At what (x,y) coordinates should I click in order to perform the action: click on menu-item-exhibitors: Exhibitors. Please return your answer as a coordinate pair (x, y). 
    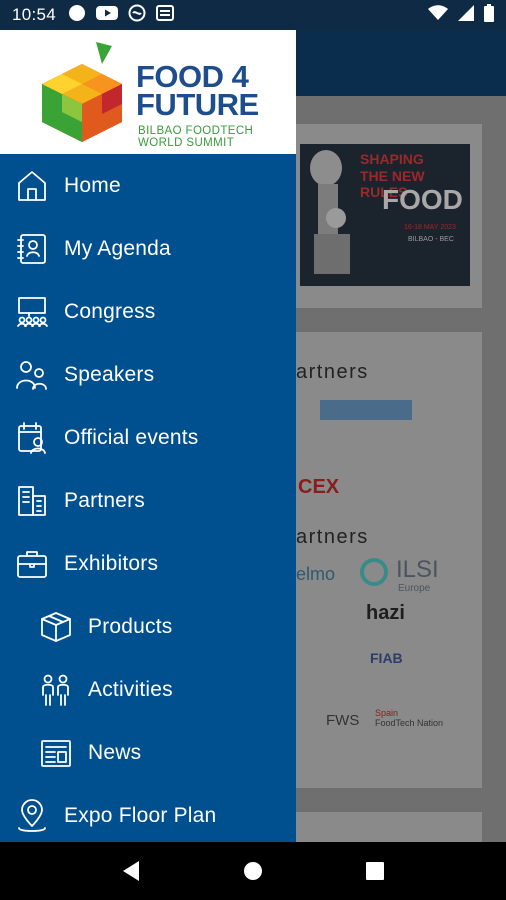
    Looking at the image, I should click on (148, 564).